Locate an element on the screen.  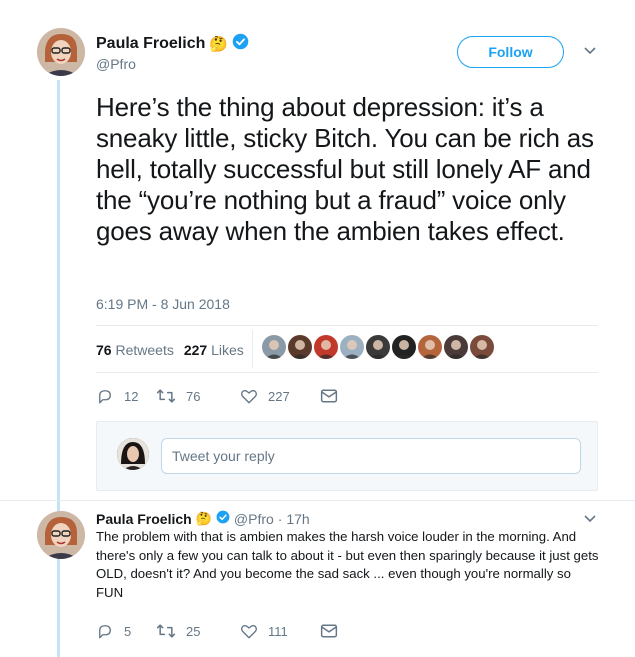
reply-author-name: Paula Froelich is located at coordinates (144, 519).